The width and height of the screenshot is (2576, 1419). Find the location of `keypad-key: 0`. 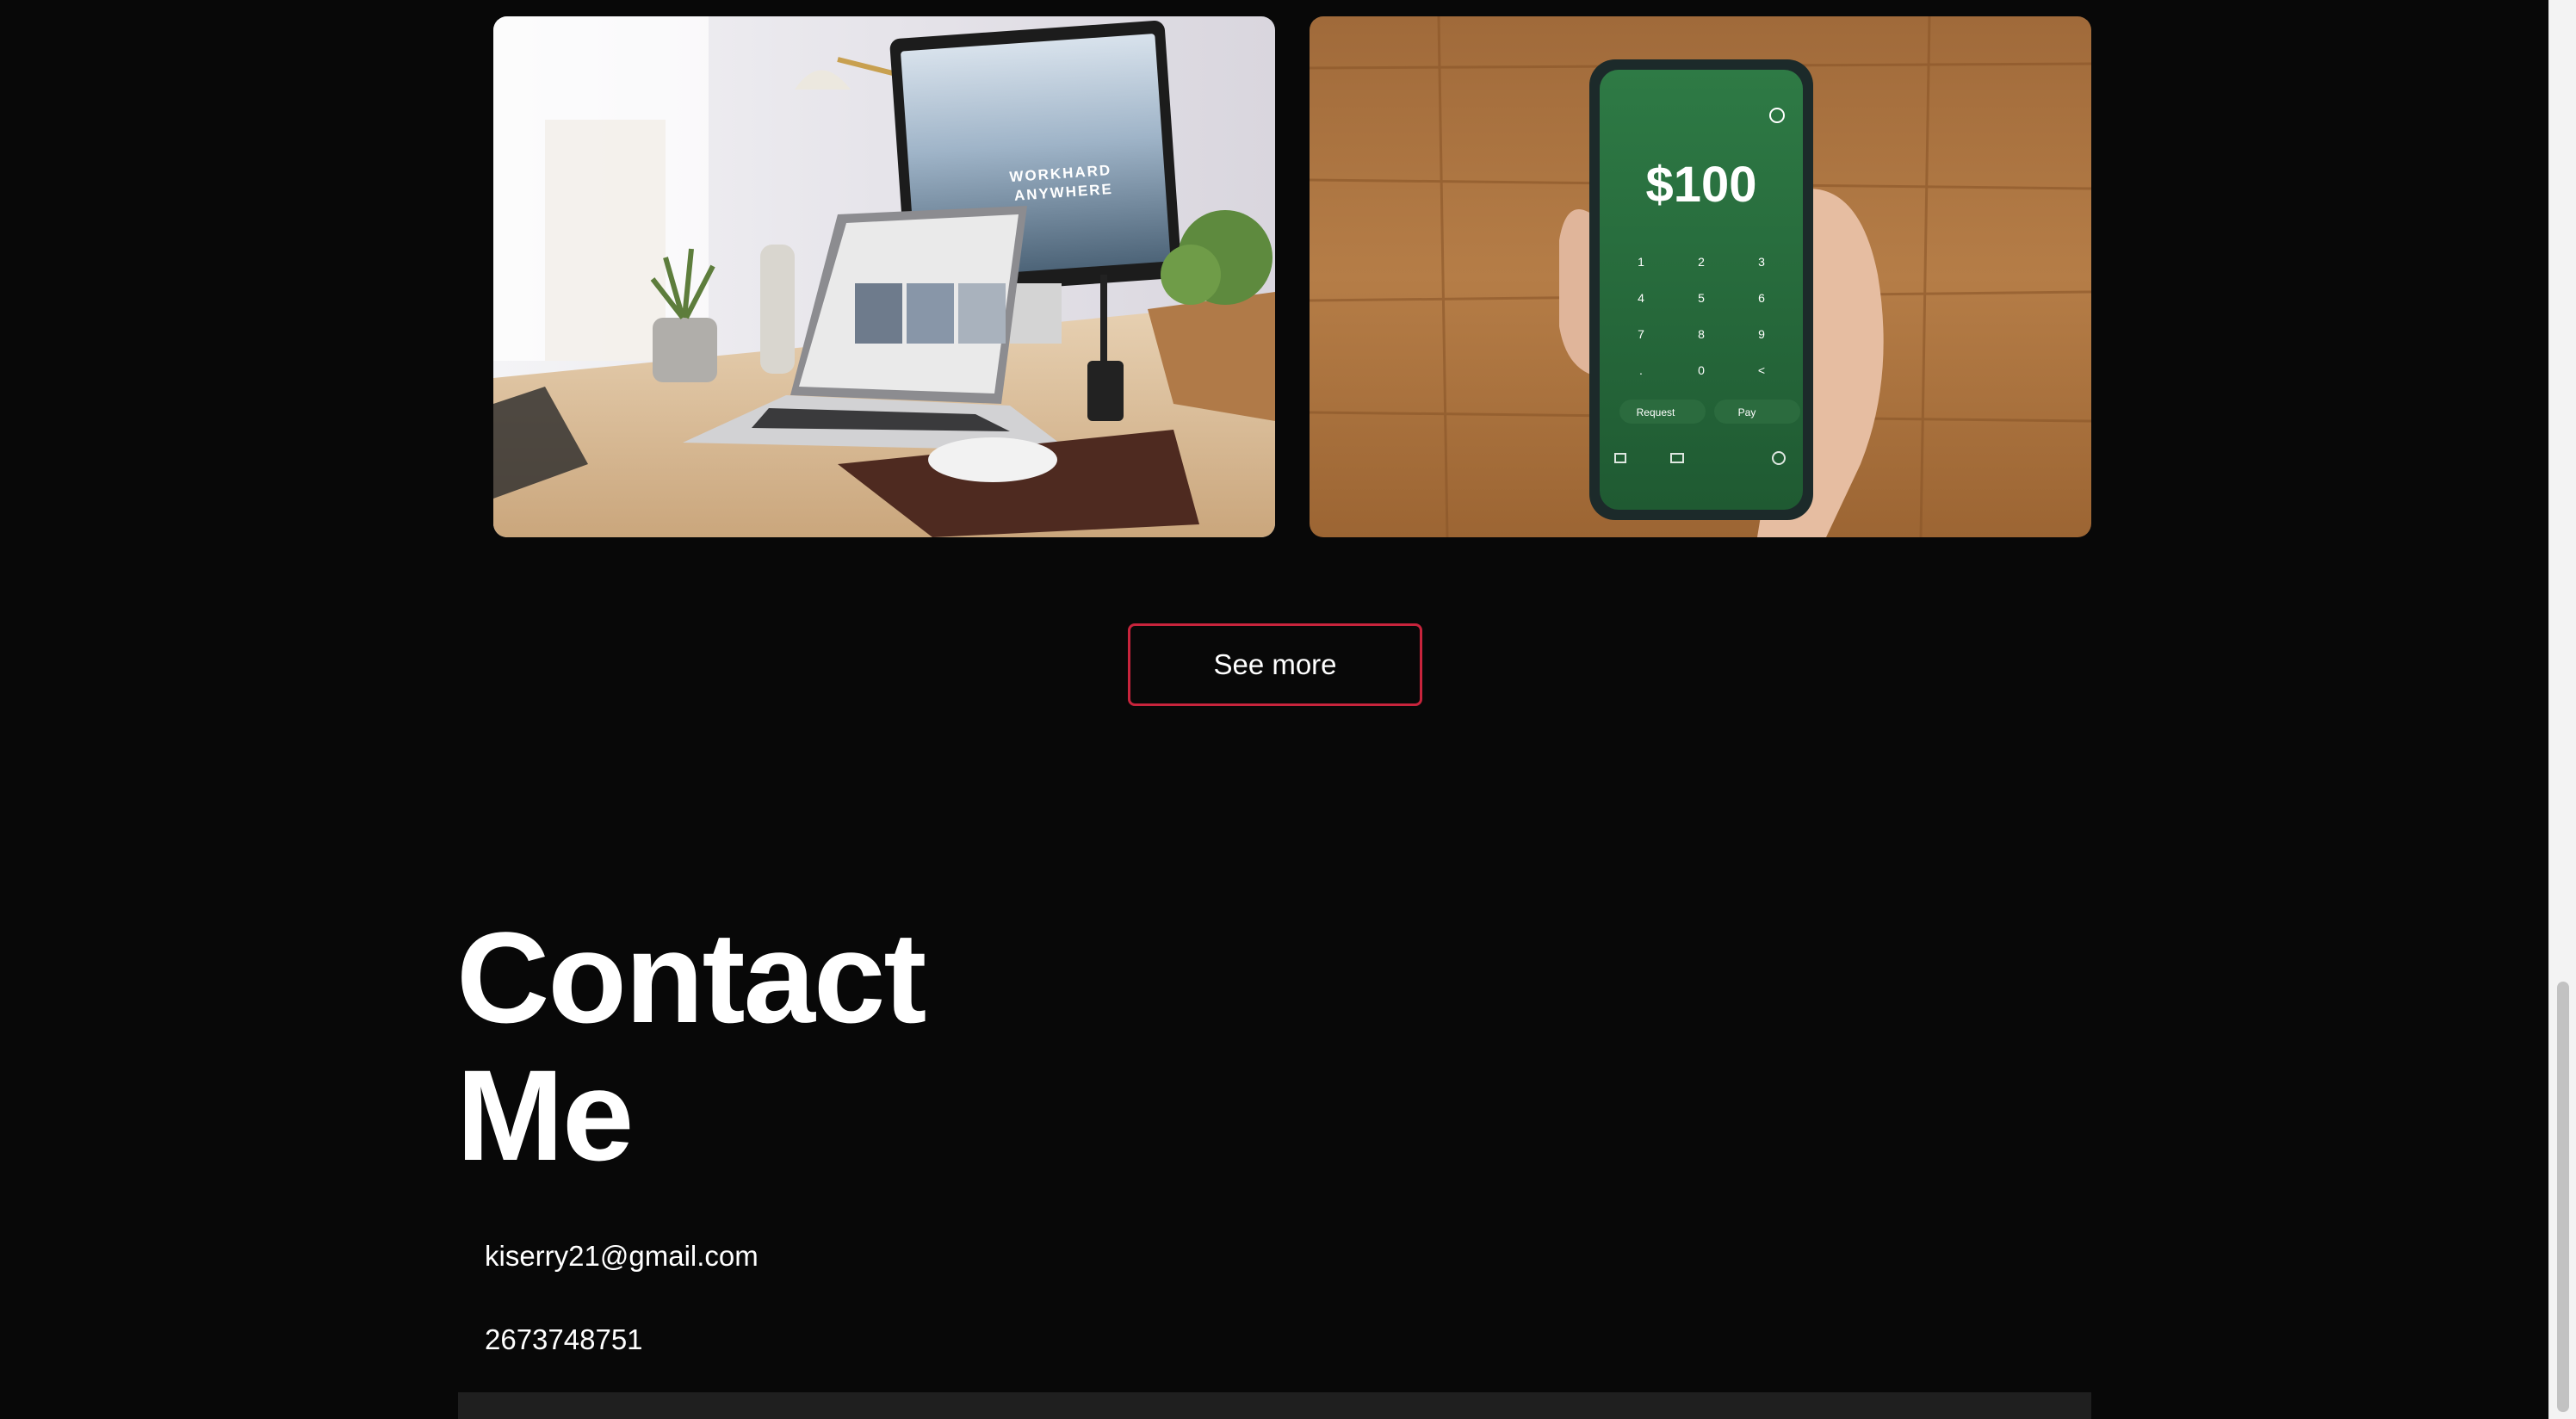

keypad-key: 0 is located at coordinates (1701, 370).